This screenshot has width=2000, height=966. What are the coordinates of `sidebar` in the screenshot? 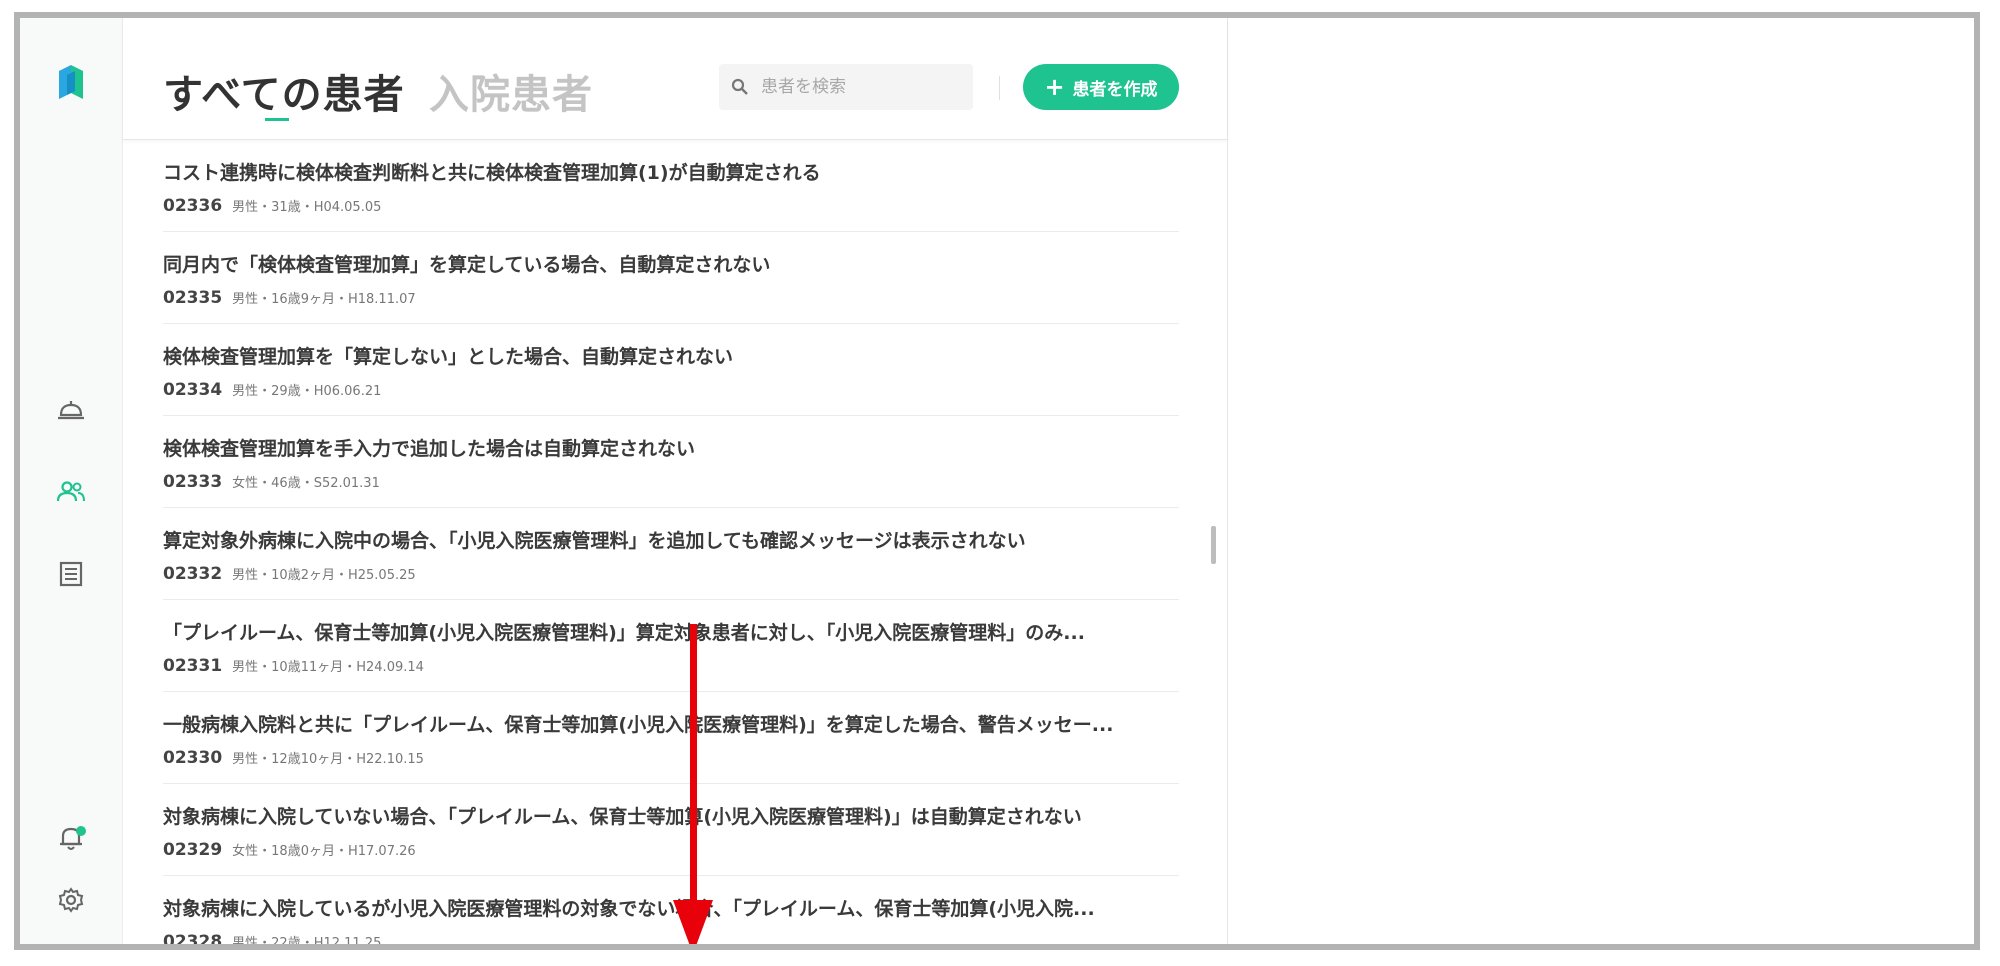 It's located at (71, 481).